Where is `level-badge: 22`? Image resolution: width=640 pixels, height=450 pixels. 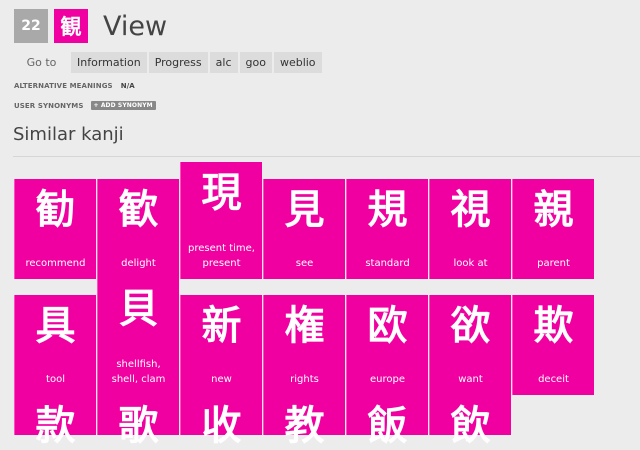
level-badge: 22 is located at coordinates (31, 26).